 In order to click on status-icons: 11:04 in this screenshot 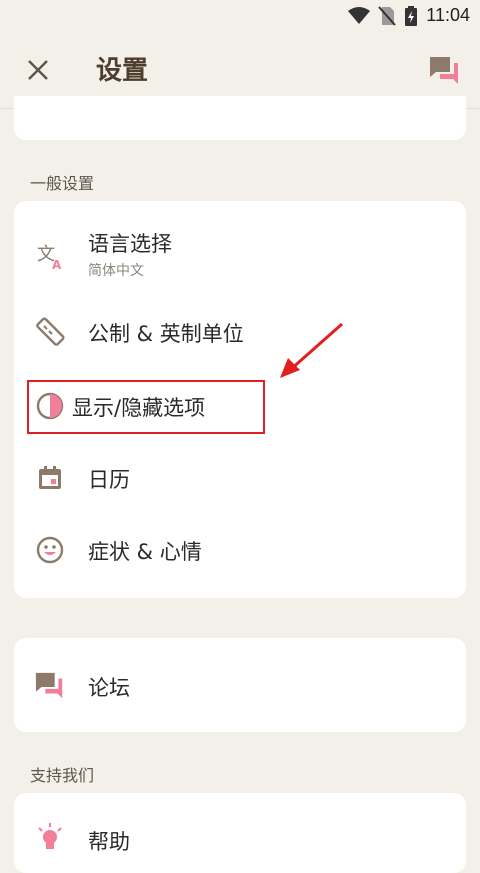, I will do `click(409, 15)`.